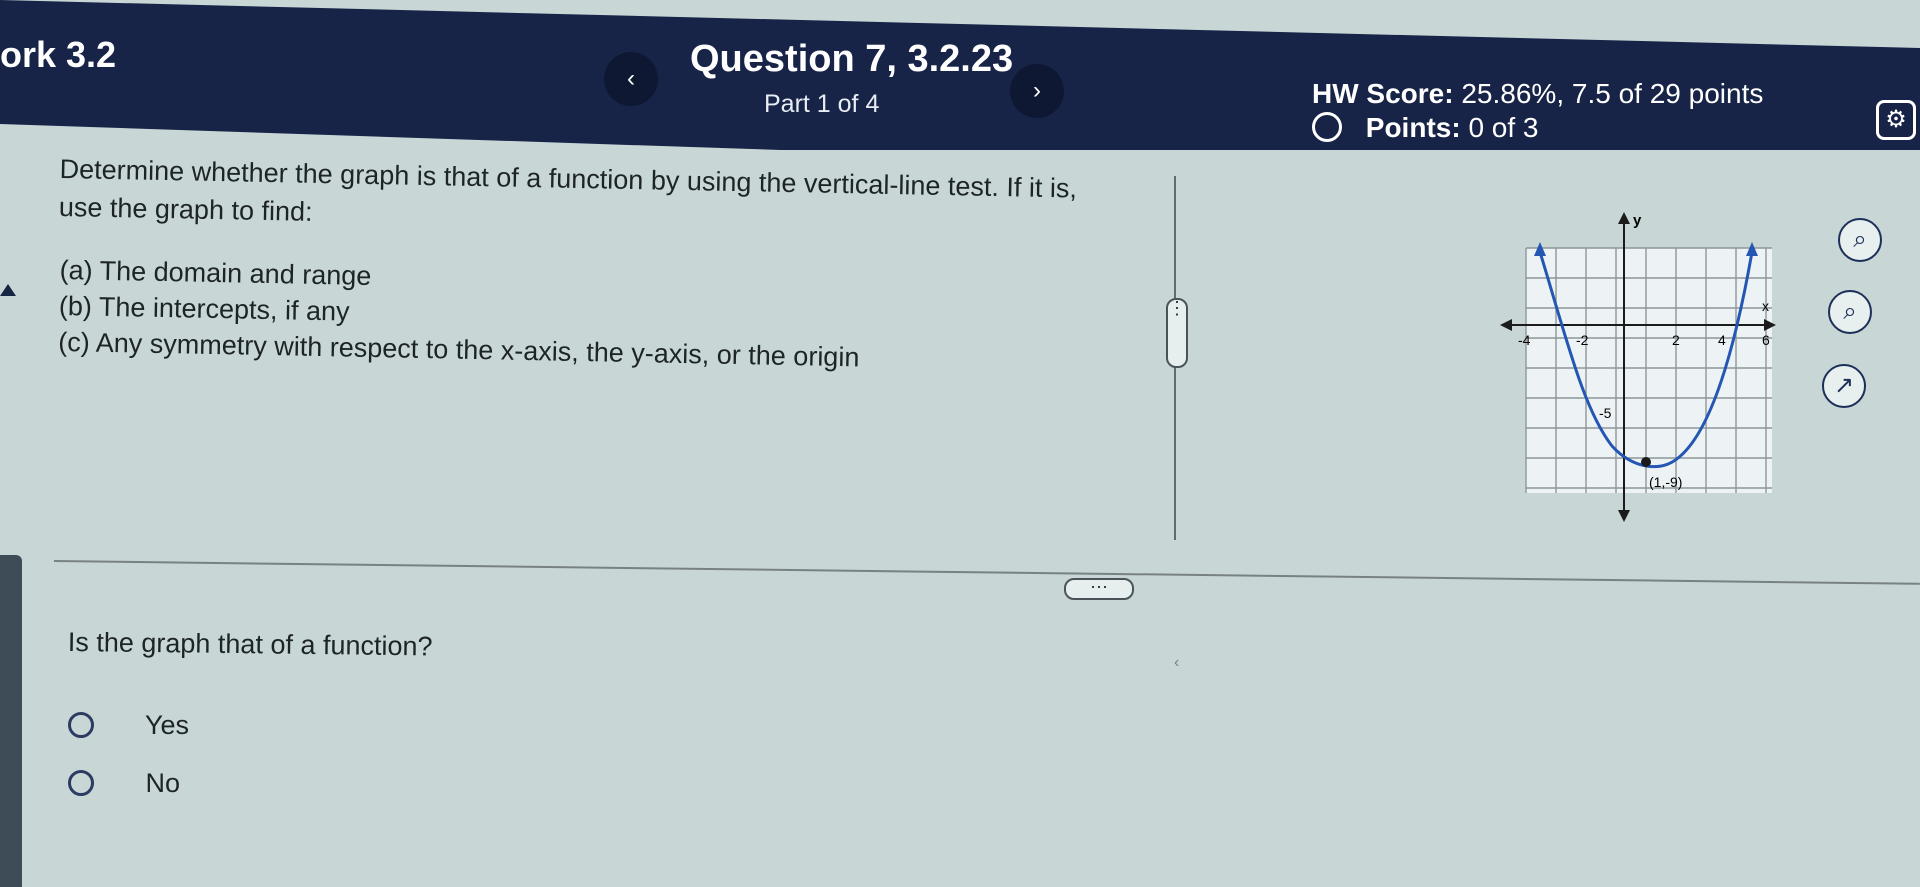 The height and width of the screenshot is (887, 1920). What do you see at coordinates (81, 783) in the screenshot?
I see `no-radio` at bounding box center [81, 783].